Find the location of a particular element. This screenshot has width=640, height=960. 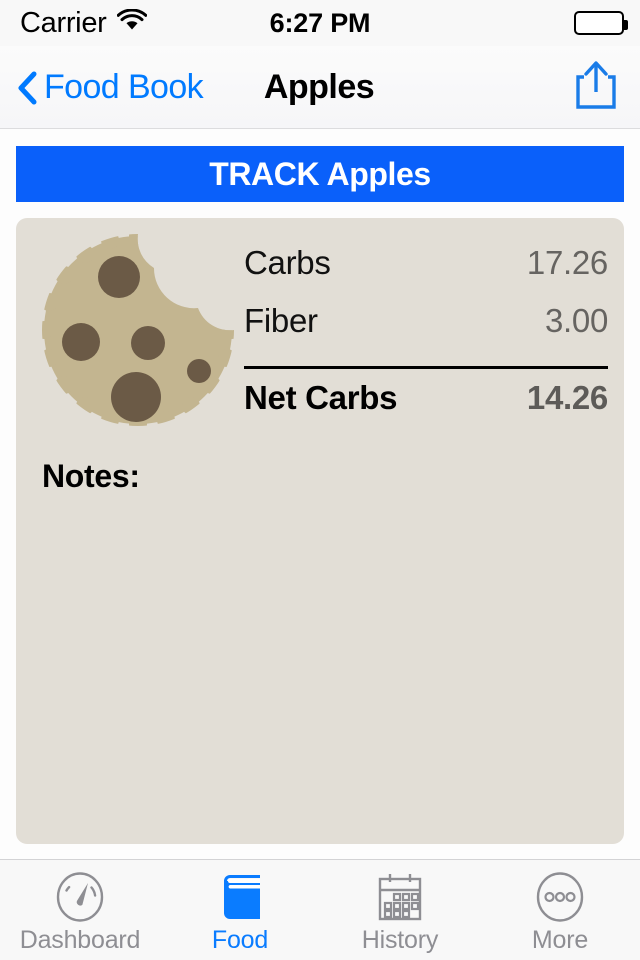

battery-full-icon is located at coordinates (601, 23).